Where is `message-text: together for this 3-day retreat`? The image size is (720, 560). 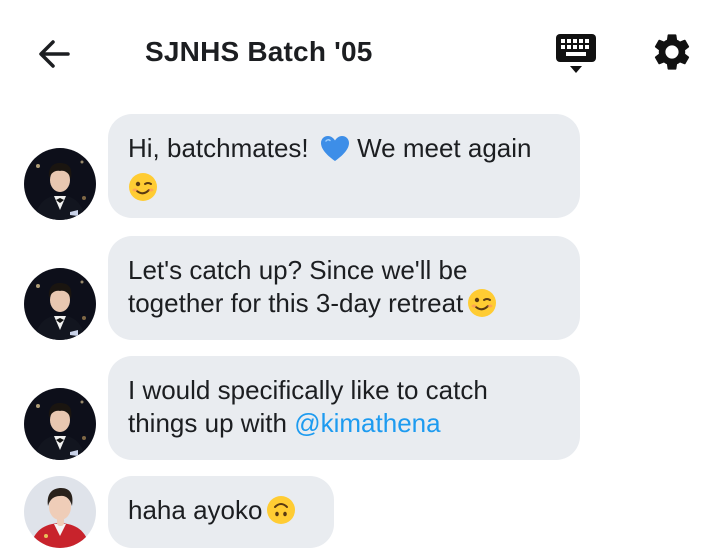 message-text: together for this 3-day retreat is located at coordinates (296, 303).